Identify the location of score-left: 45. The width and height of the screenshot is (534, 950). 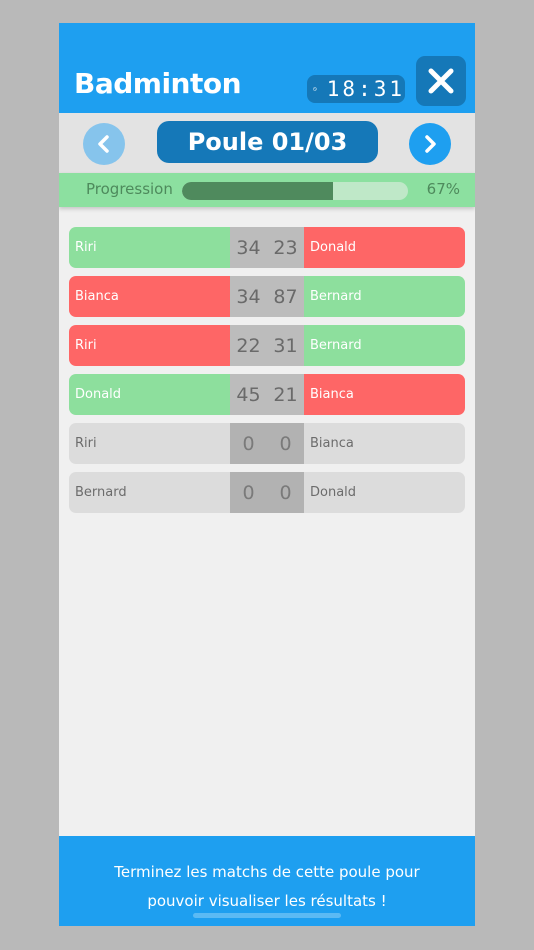
(248, 394).